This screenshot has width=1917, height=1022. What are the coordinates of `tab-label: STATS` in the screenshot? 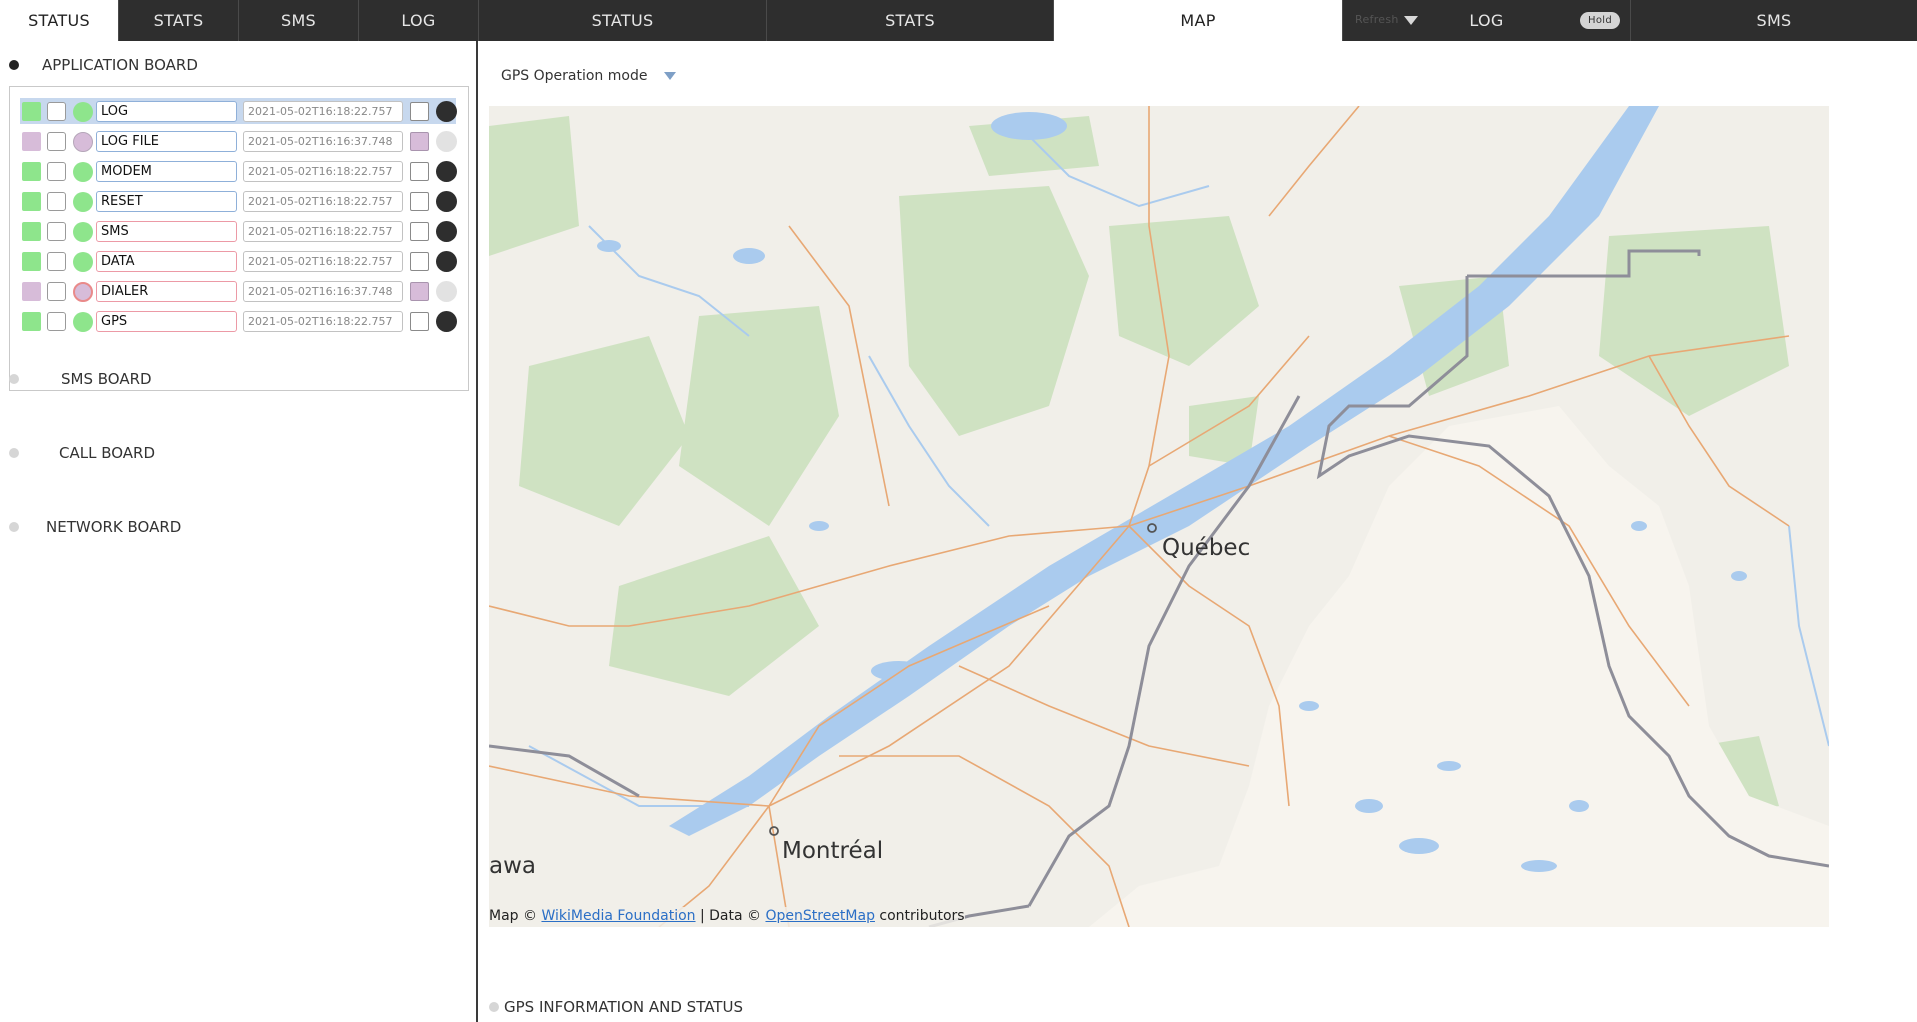 It's located at (178, 20).